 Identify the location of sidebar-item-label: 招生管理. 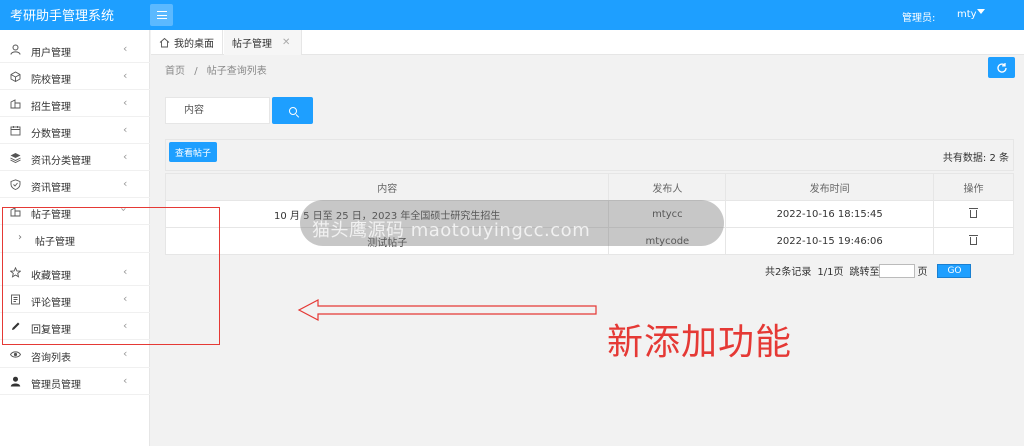
(51, 107).